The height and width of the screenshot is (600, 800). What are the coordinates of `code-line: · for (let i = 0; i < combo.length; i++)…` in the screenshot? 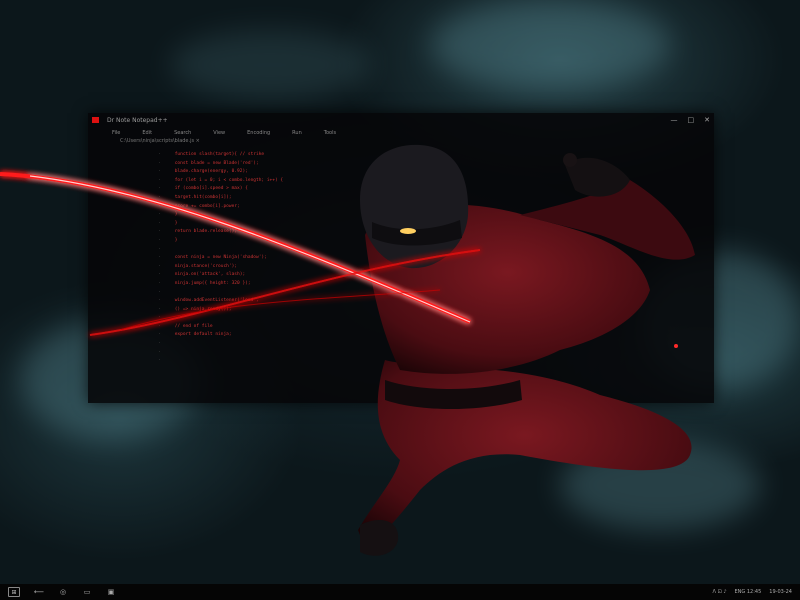 It's located at (308, 181).